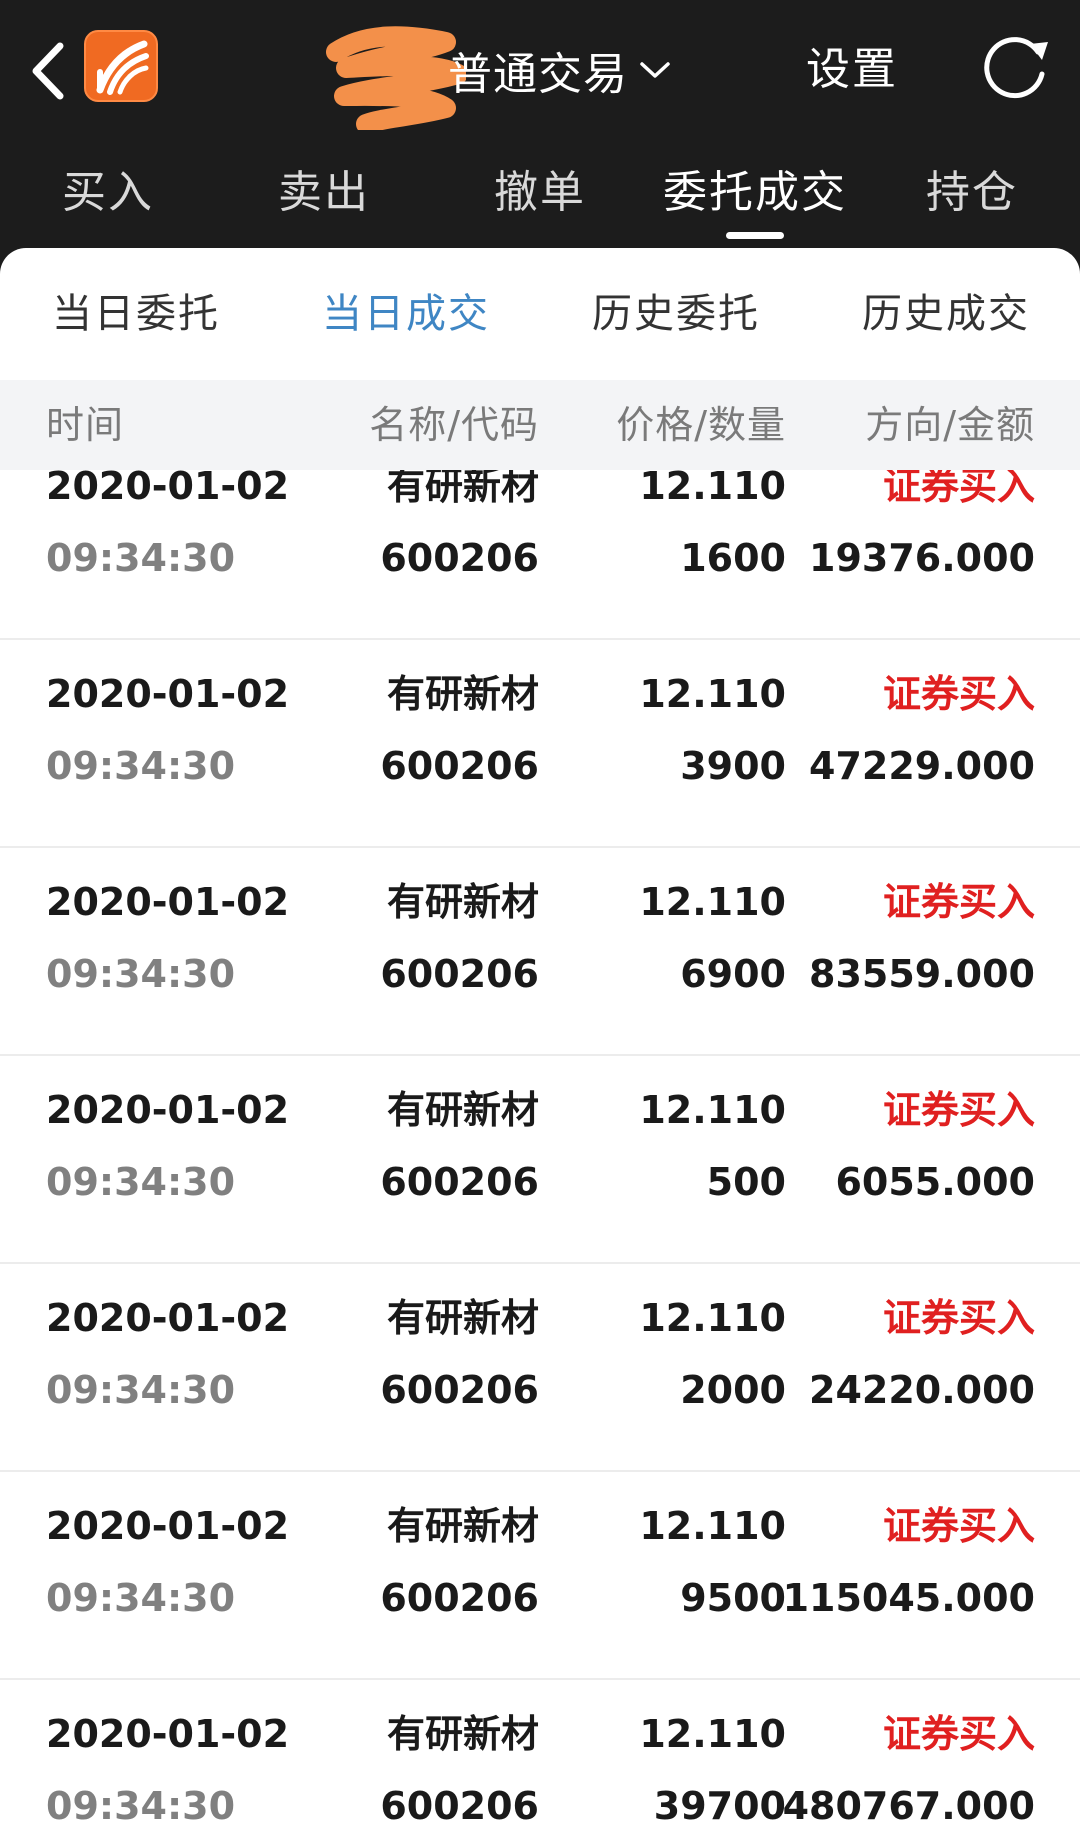 This screenshot has width=1080, height=1847. I want to click on account-type-selector: 普通交易, so click(560, 70).